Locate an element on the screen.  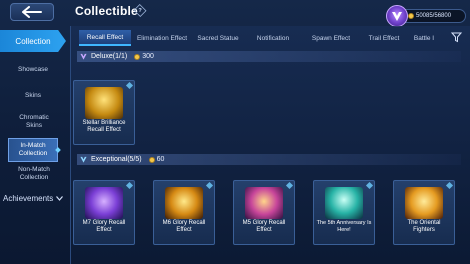
m6-glory-art is located at coordinates (184, 203).